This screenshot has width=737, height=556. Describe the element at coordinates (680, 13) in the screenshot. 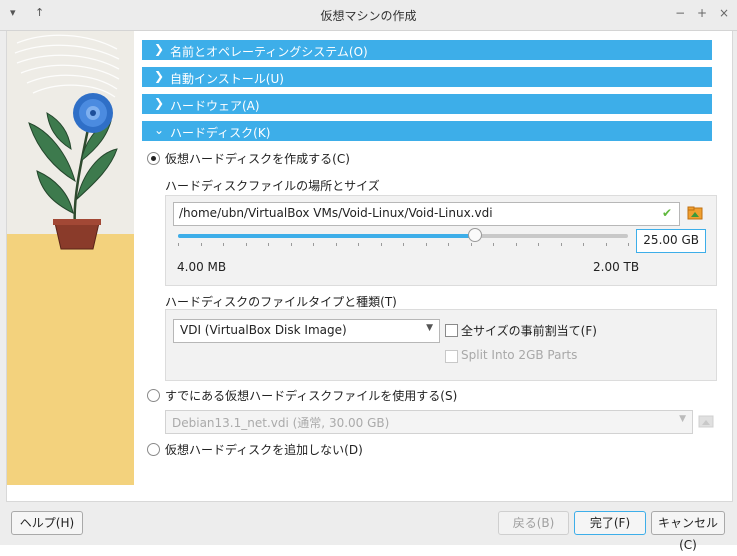

I see `minimize-icon: −` at that location.